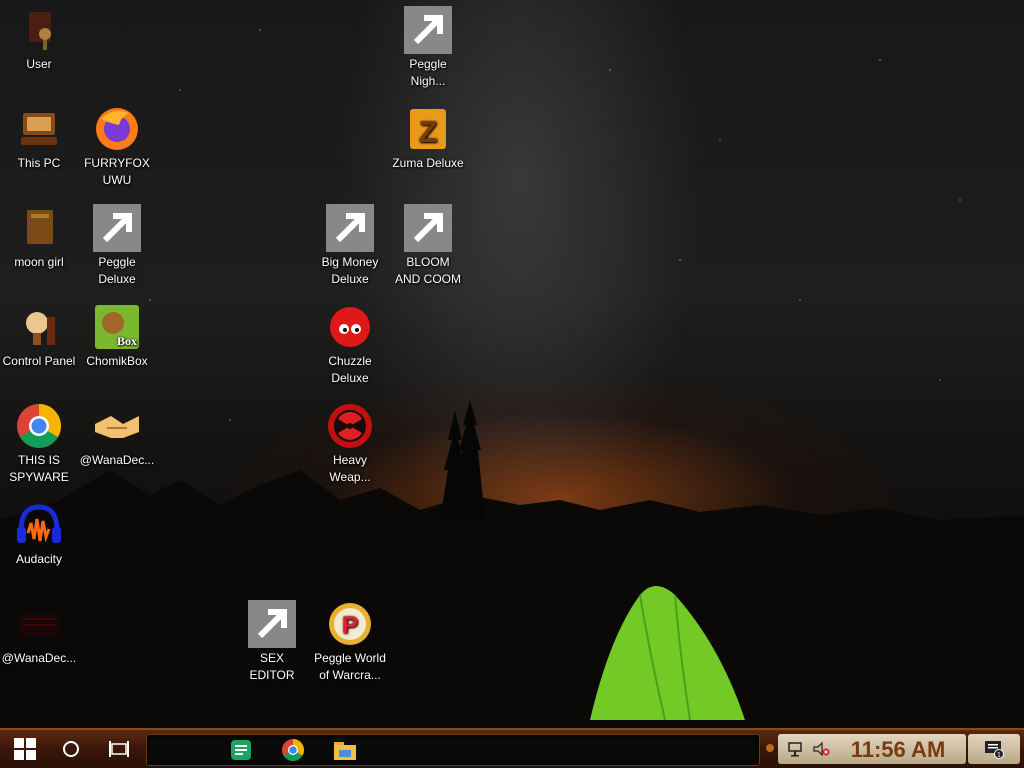 Image resolution: width=1024 pixels, height=768 pixels. I want to click on taskbar: 11:56 AM 1, so click(512, 748).